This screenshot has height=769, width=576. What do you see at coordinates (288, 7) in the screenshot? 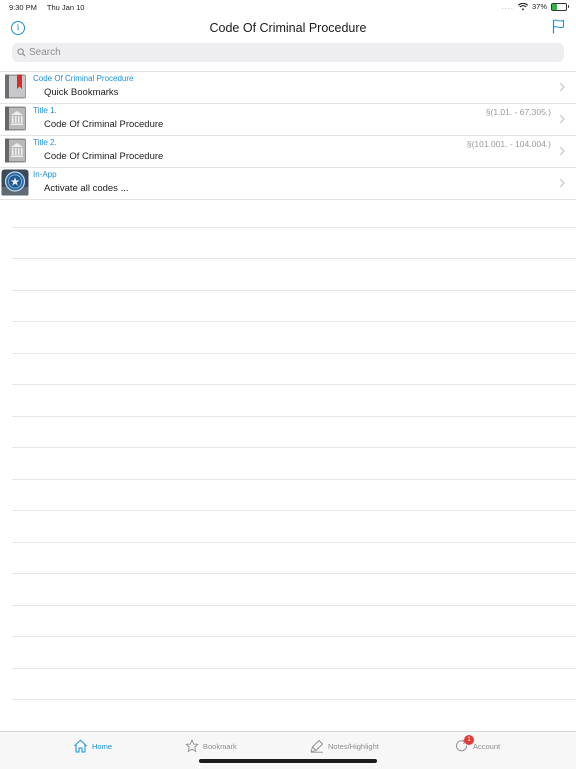
I see `status-bar: 9:30 PM Thu Jan 10 .... 37%` at bounding box center [288, 7].